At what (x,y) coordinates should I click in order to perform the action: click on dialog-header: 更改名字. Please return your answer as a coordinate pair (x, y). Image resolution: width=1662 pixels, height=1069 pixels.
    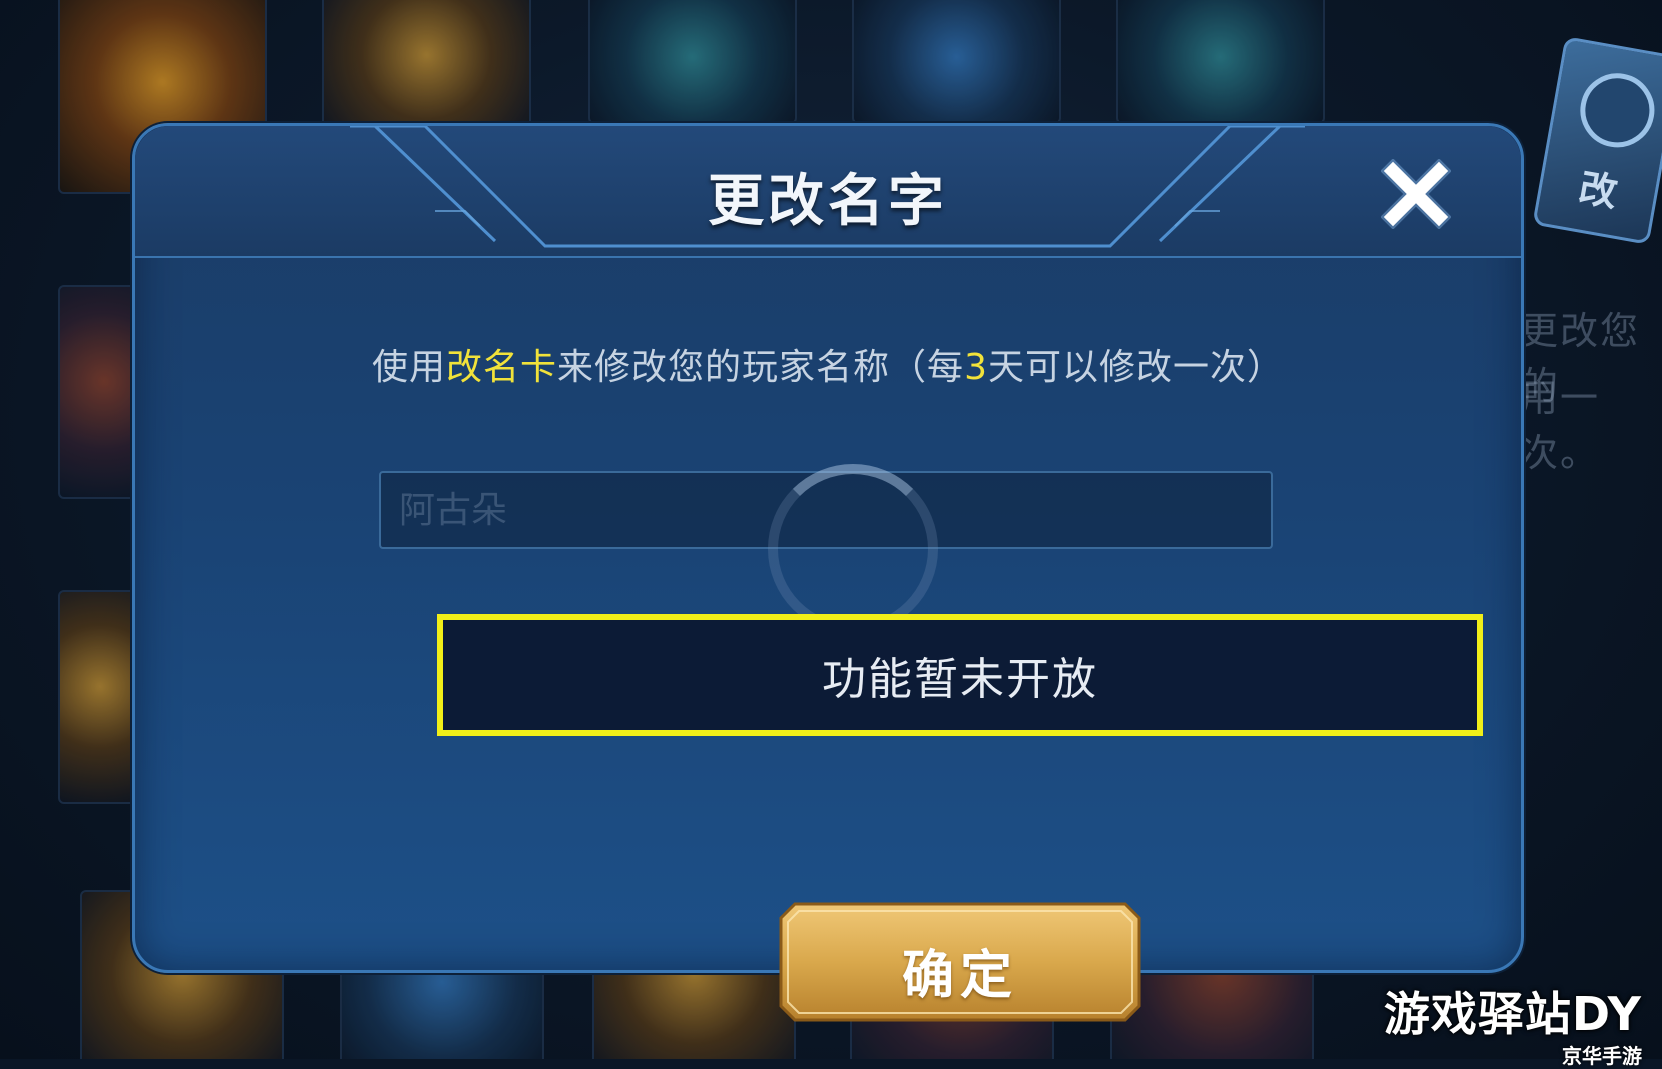
    Looking at the image, I should click on (828, 192).